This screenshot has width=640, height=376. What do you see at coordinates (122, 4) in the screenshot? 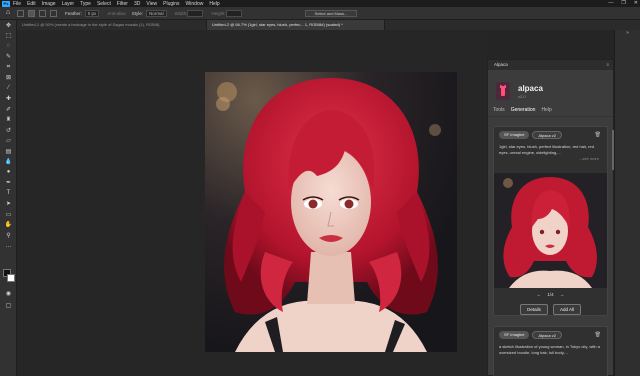
I see `menu-filter: Filter` at bounding box center [122, 4].